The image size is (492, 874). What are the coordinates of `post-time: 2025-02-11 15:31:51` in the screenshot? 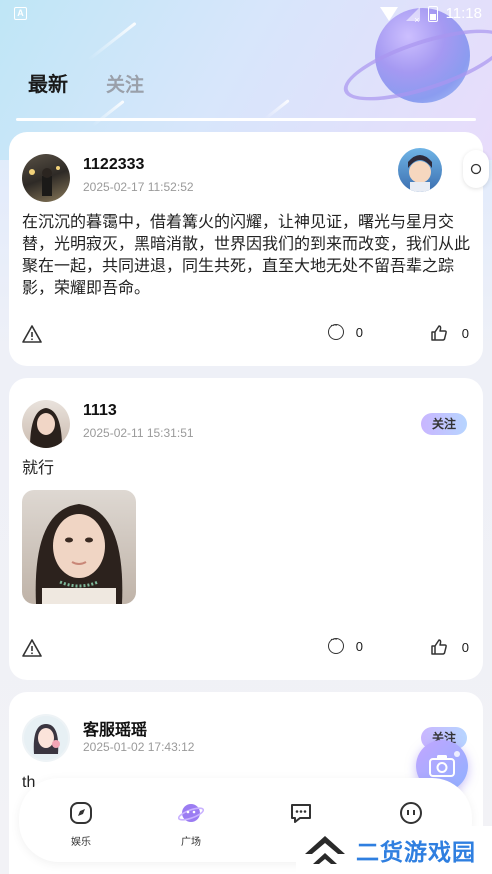 It's located at (138, 433).